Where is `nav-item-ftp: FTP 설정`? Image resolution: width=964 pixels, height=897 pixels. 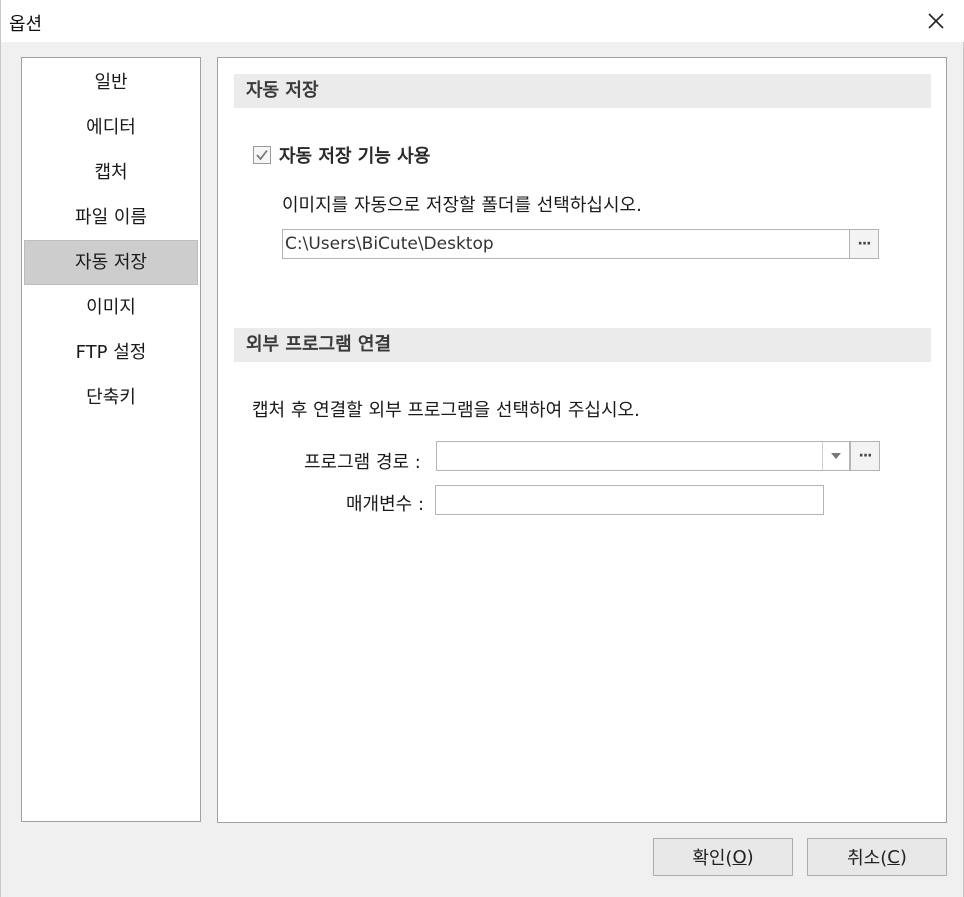 nav-item-ftp: FTP 설정 is located at coordinates (111, 352).